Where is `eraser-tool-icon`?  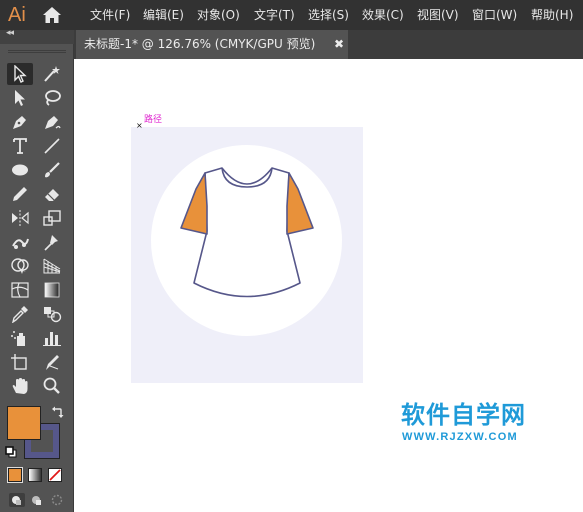
eraser-tool-icon is located at coordinates (52, 194).